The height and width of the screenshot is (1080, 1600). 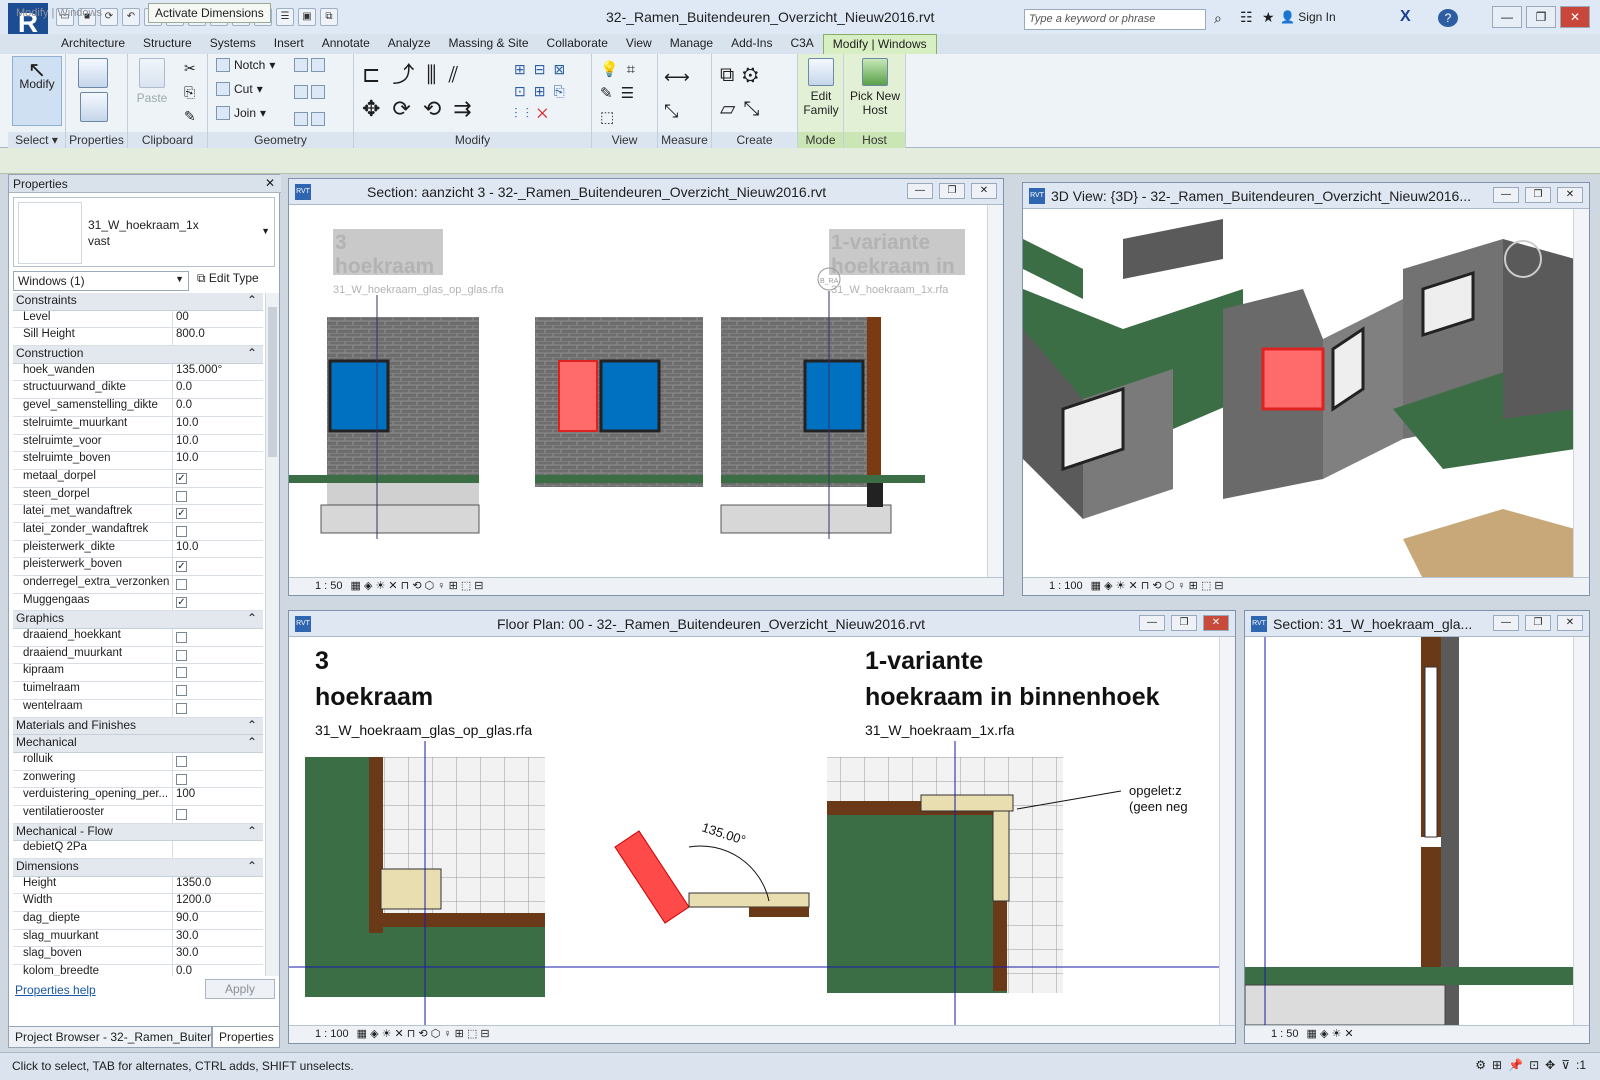 I want to click on modify-tools-icons: ⊏⤴⫼⫽ ✥⟳⟲⇉, so click(x=423, y=92).